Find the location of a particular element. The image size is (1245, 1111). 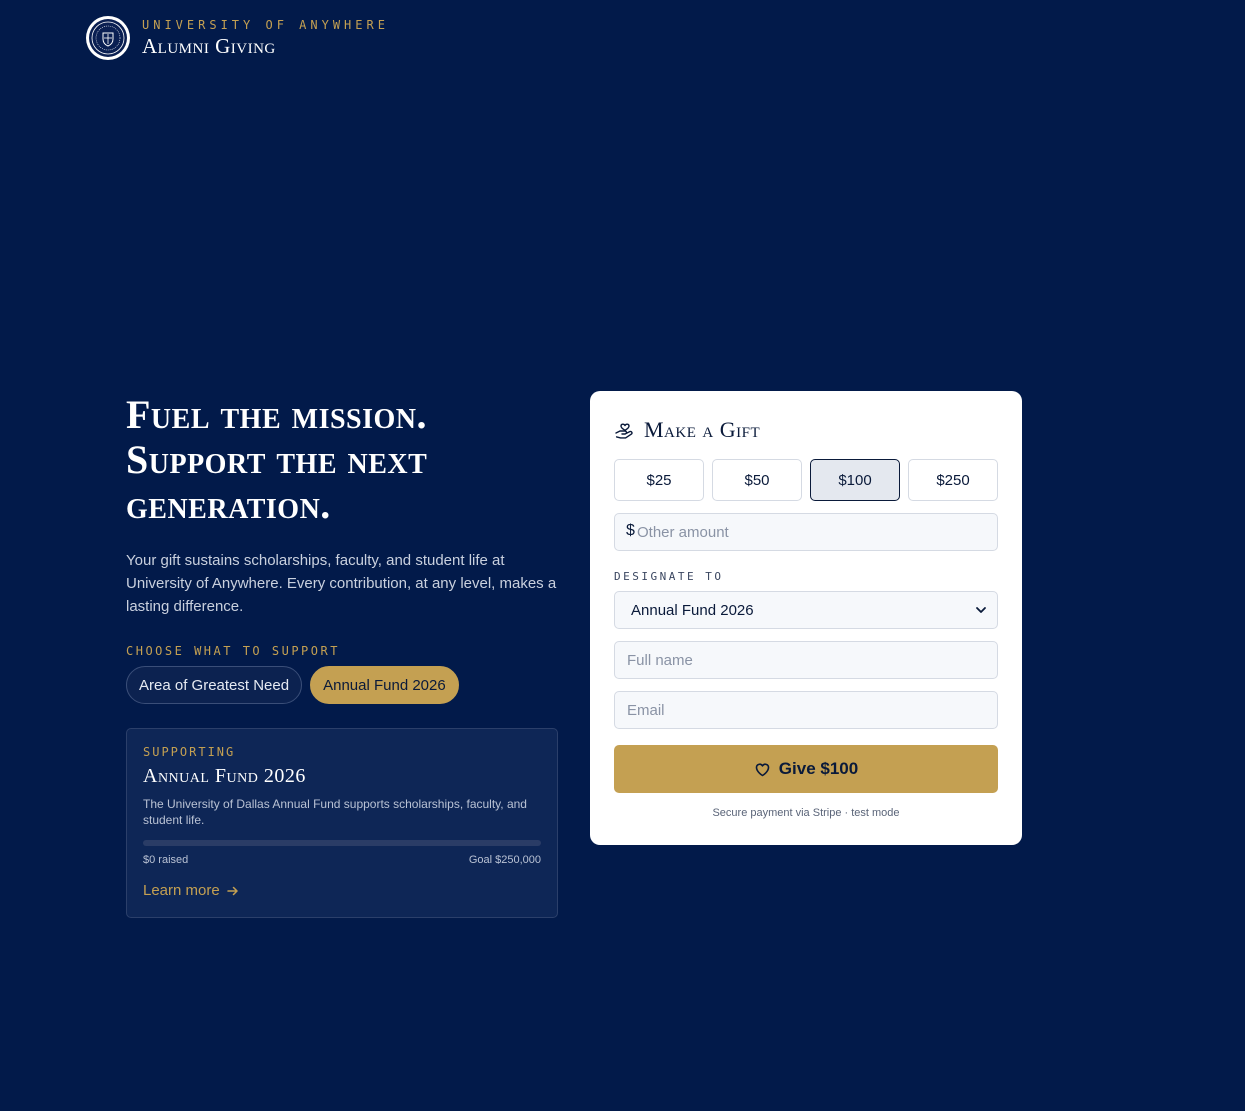

amount-100-button: $100 is located at coordinates (855, 480).